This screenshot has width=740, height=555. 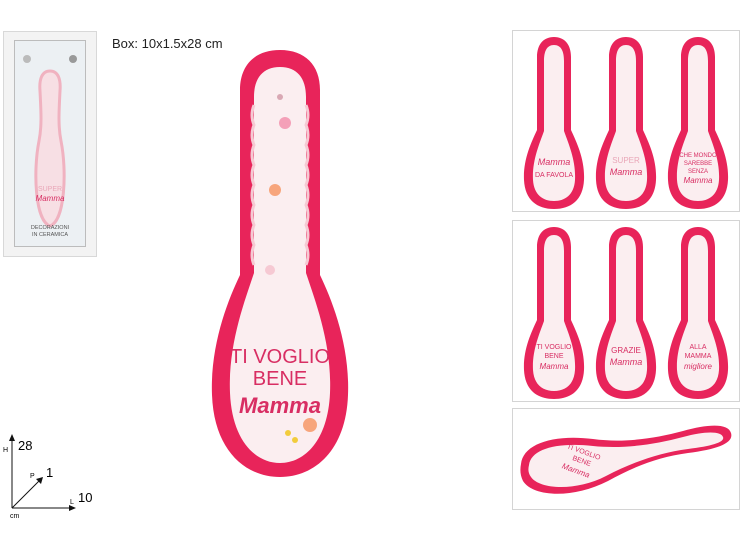 I want to click on package-front-text-1: SUPER, so click(x=50, y=189).